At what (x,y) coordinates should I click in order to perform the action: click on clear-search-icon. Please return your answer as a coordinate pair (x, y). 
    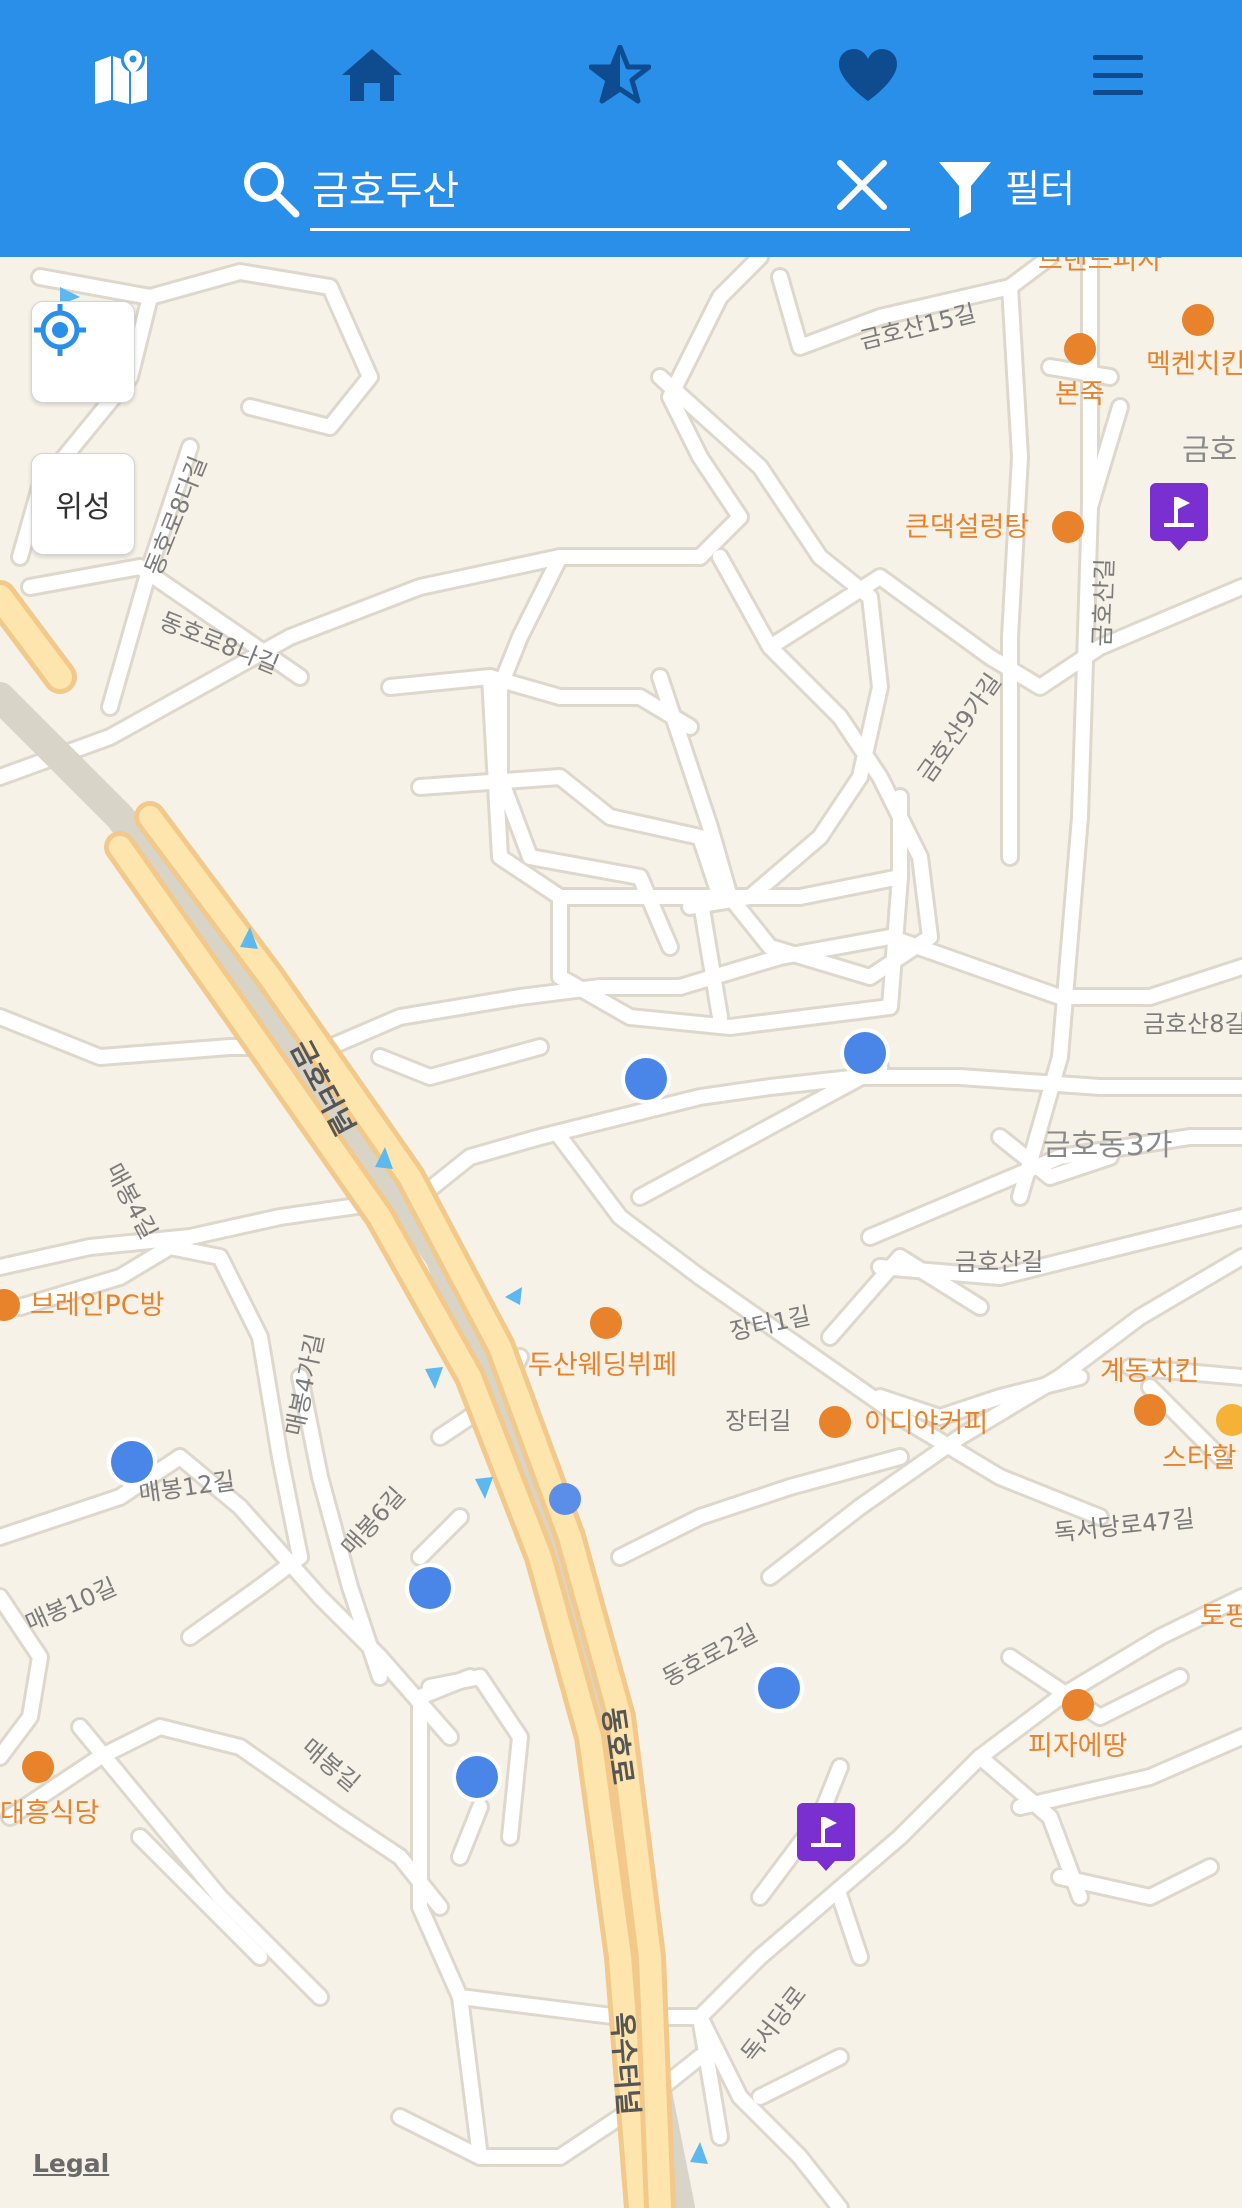
    Looking at the image, I should click on (862, 187).